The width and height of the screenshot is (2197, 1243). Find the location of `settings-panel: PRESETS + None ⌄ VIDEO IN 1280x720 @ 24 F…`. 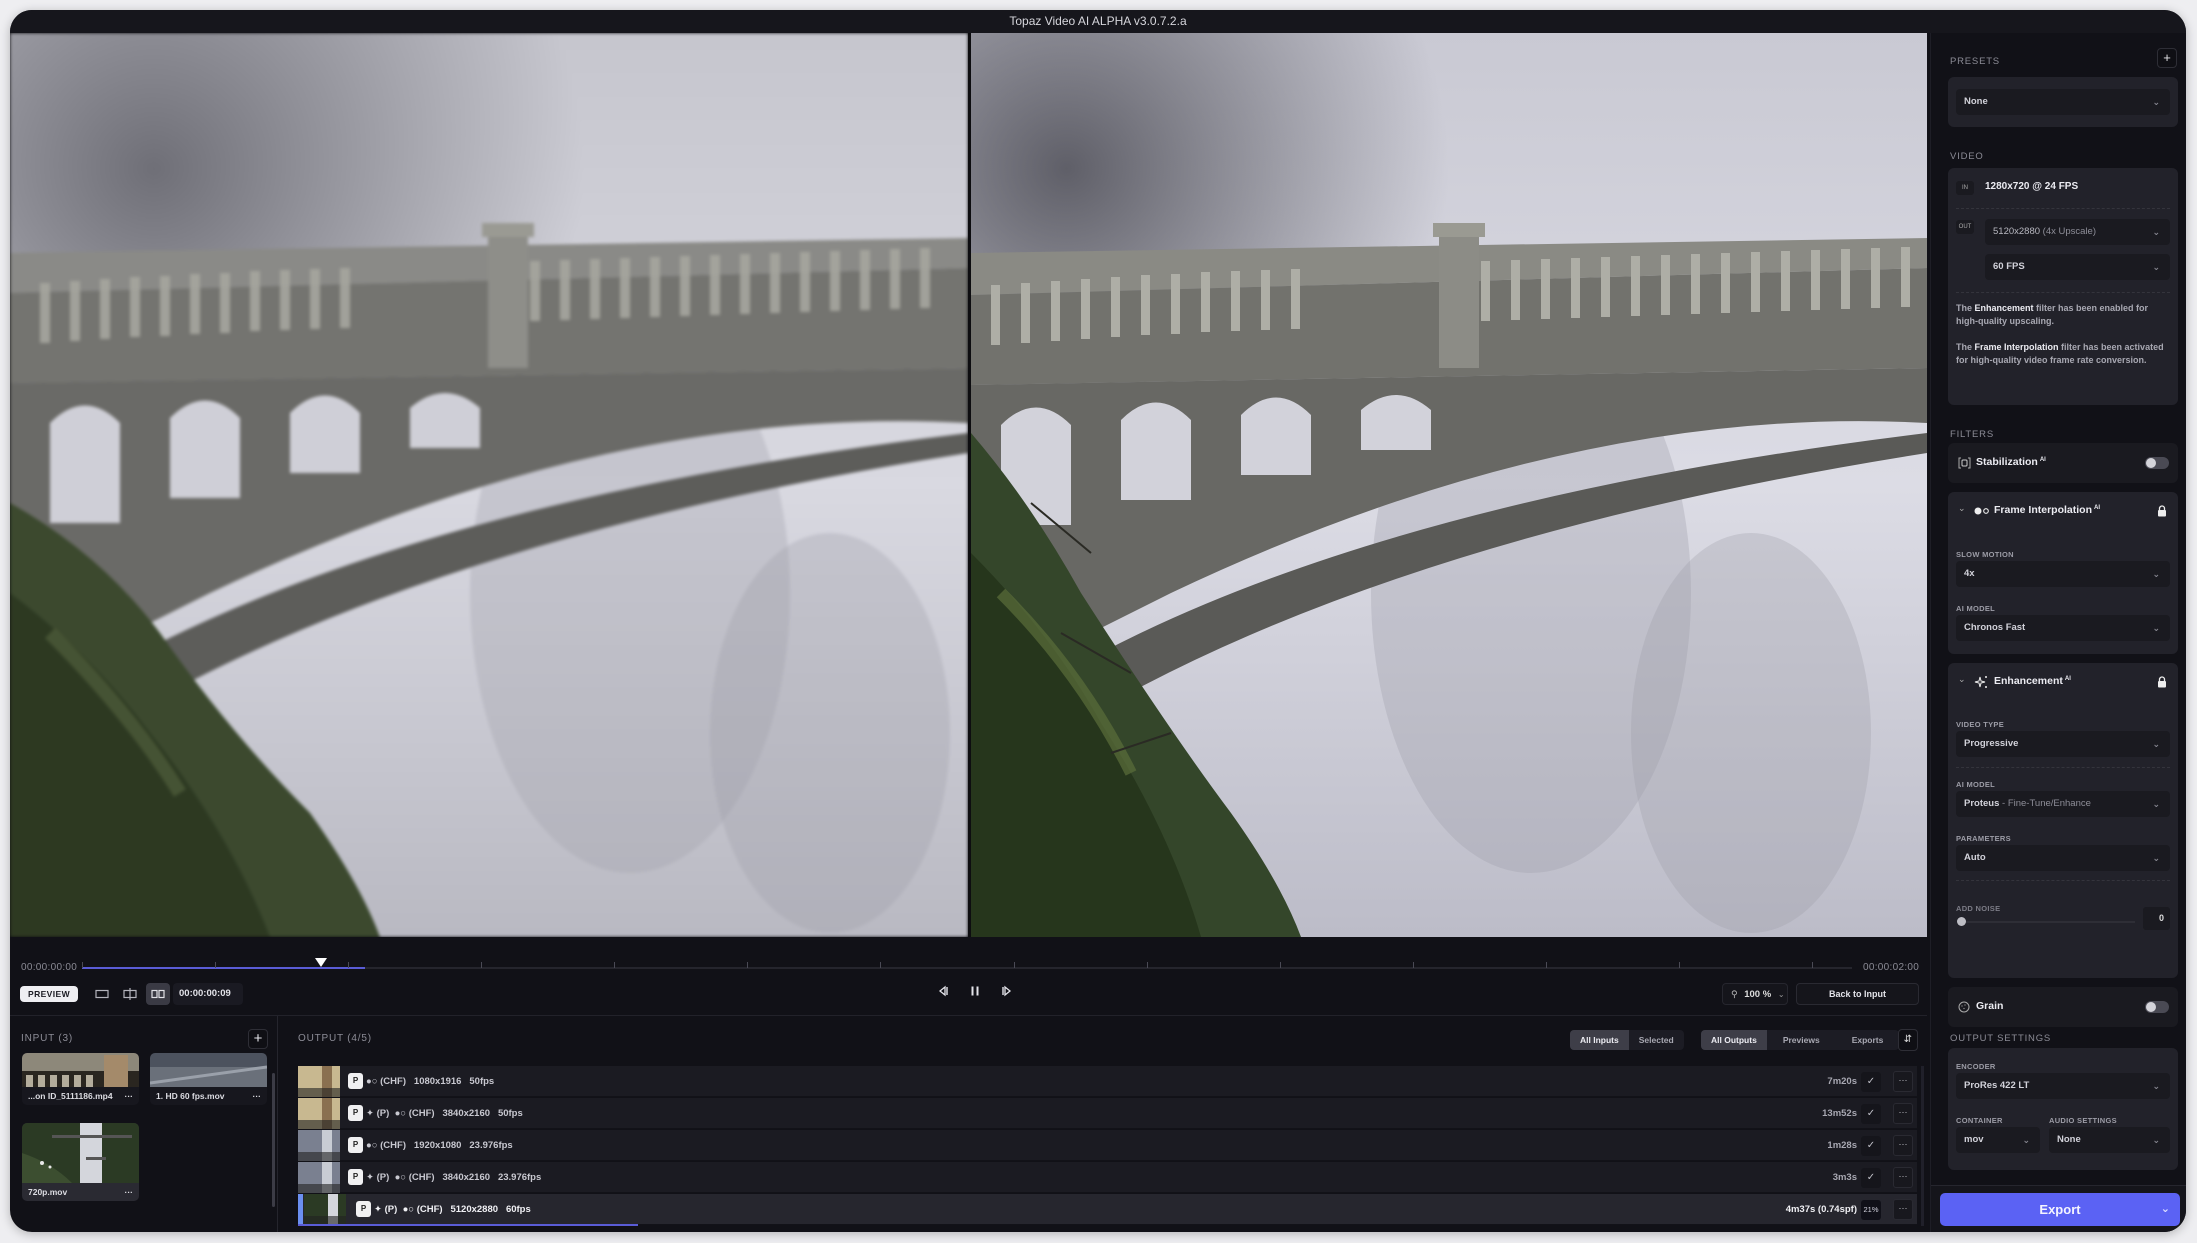

settings-panel: PRESETS + None ⌄ VIDEO IN 1280x720 @ 24 F… is located at coordinates (2058, 632).